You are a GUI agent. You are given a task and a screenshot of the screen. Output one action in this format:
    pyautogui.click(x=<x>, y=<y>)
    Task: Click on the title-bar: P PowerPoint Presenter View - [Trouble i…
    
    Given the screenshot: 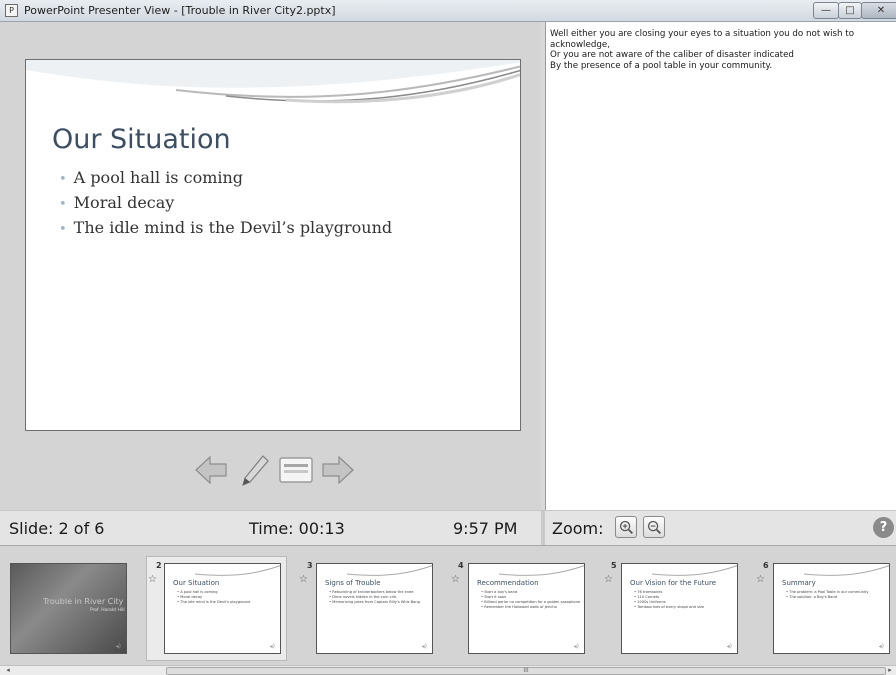 What is the action you would take?
    pyautogui.click(x=448, y=11)
    